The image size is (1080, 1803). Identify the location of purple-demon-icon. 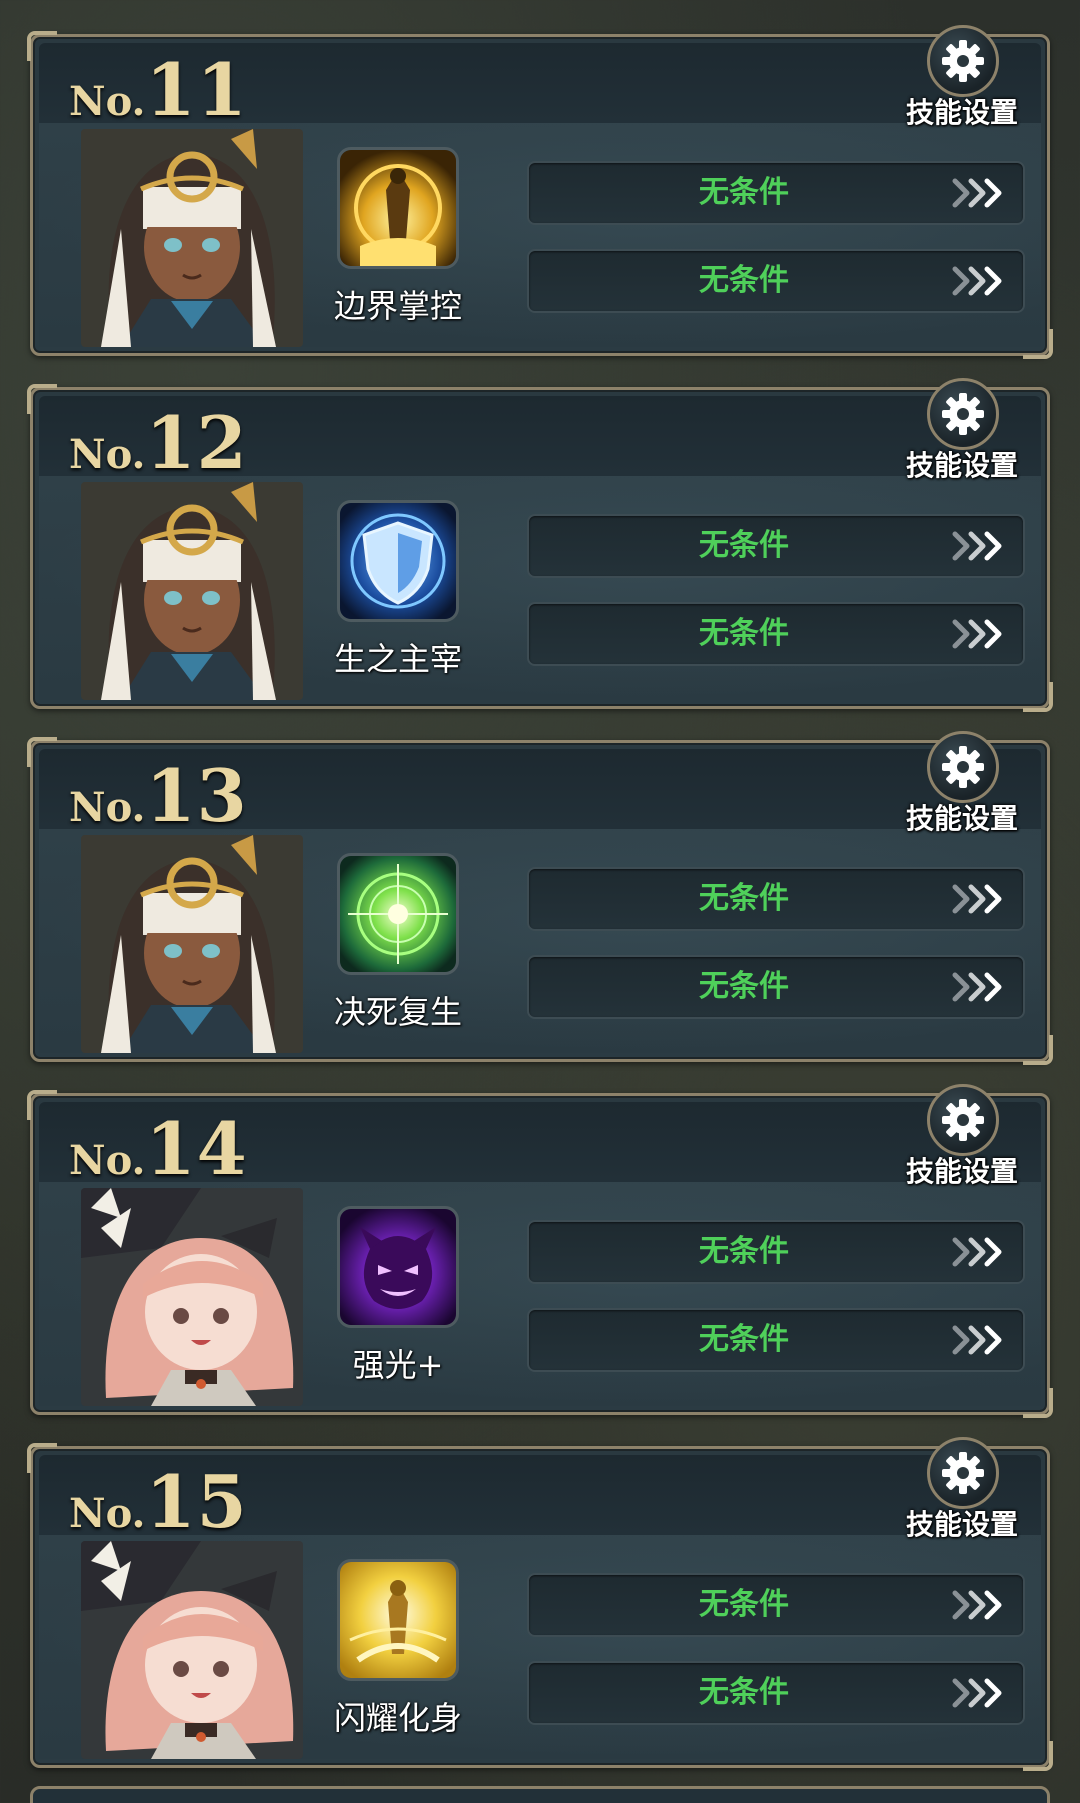
(398, 1267).